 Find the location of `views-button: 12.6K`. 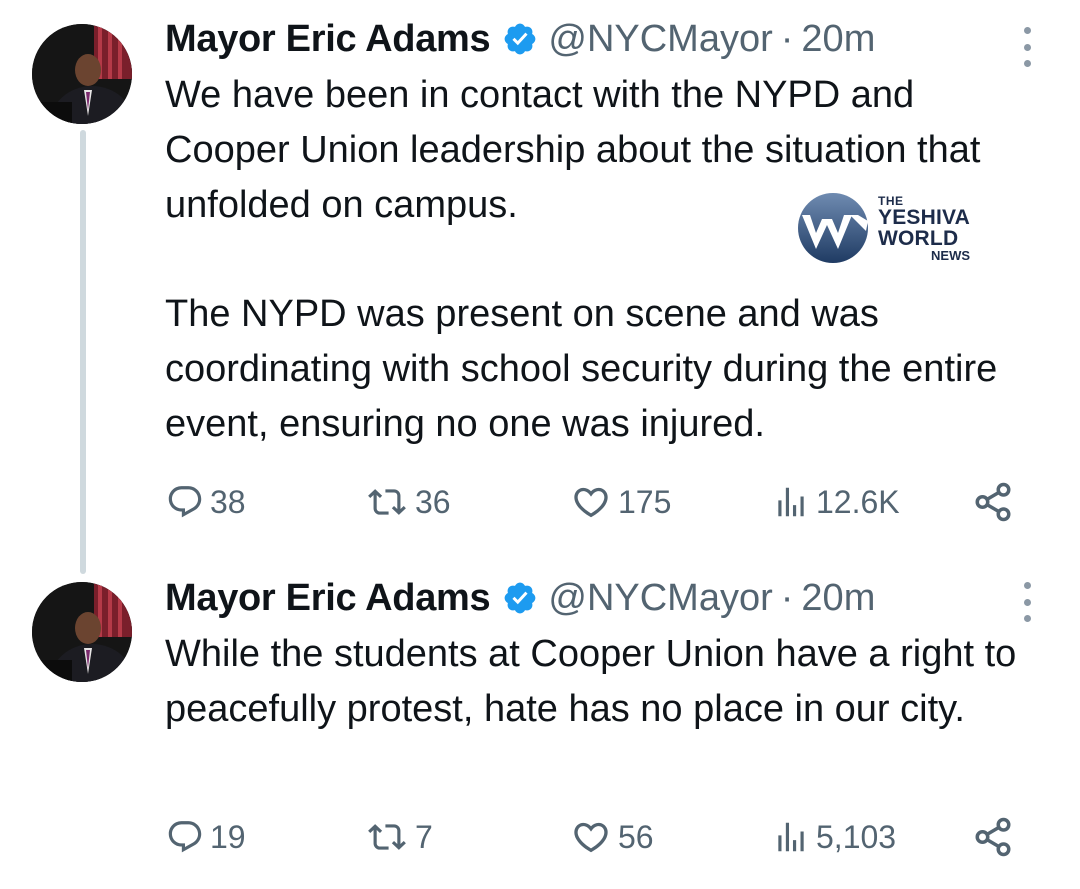

views-button: 12.6K is located at coordinates (836, 502).